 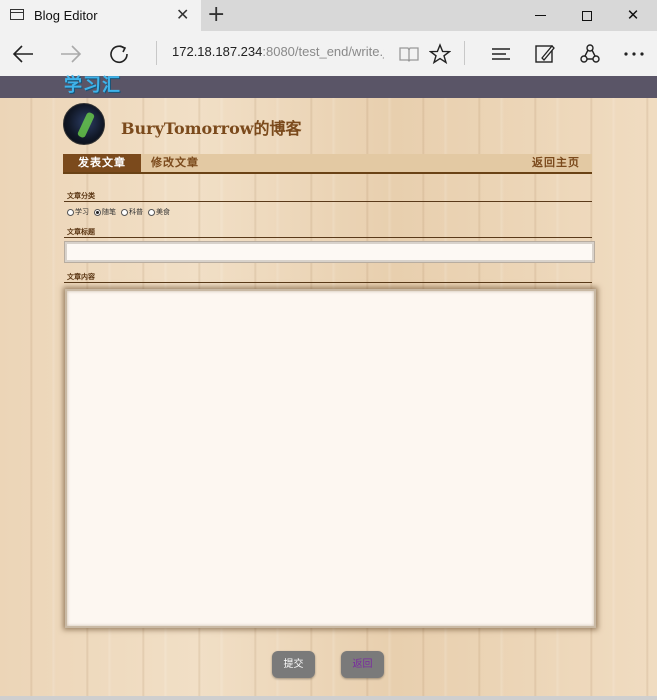 I want to click on reading-view-button, so click(x=409, y=54).